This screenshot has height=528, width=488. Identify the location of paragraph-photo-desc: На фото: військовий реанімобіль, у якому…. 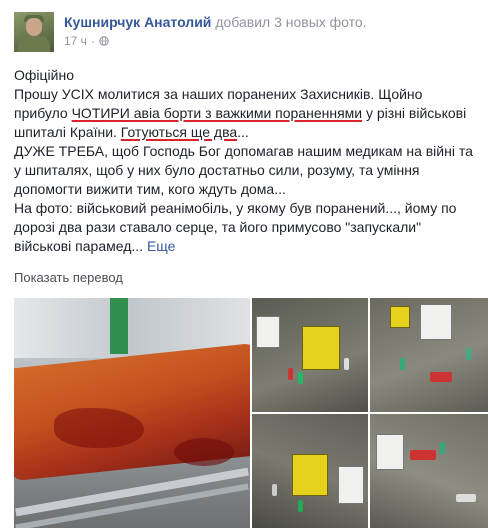
(235, 227).